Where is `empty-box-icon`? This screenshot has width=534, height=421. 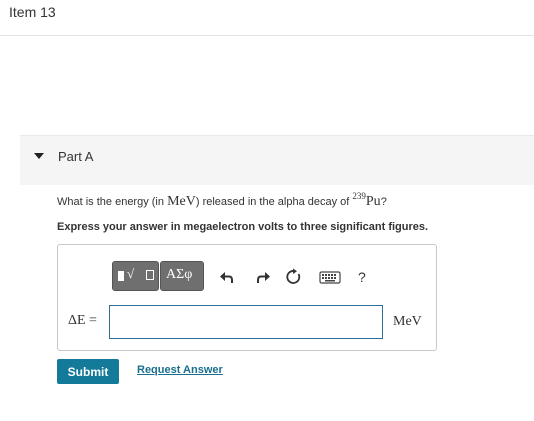 empty-box-icon is located at coordinates (150, 275).